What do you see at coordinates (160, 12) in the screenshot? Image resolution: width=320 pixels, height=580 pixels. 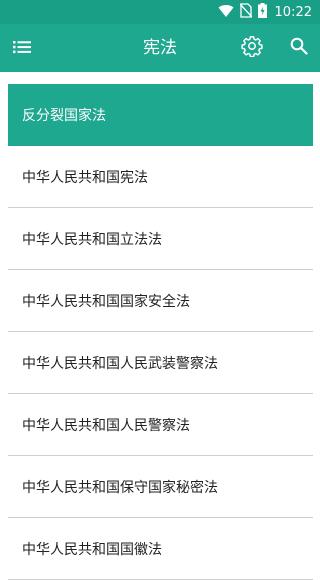 I see `status-bar: 10:22` at bounding box center [160, 12].